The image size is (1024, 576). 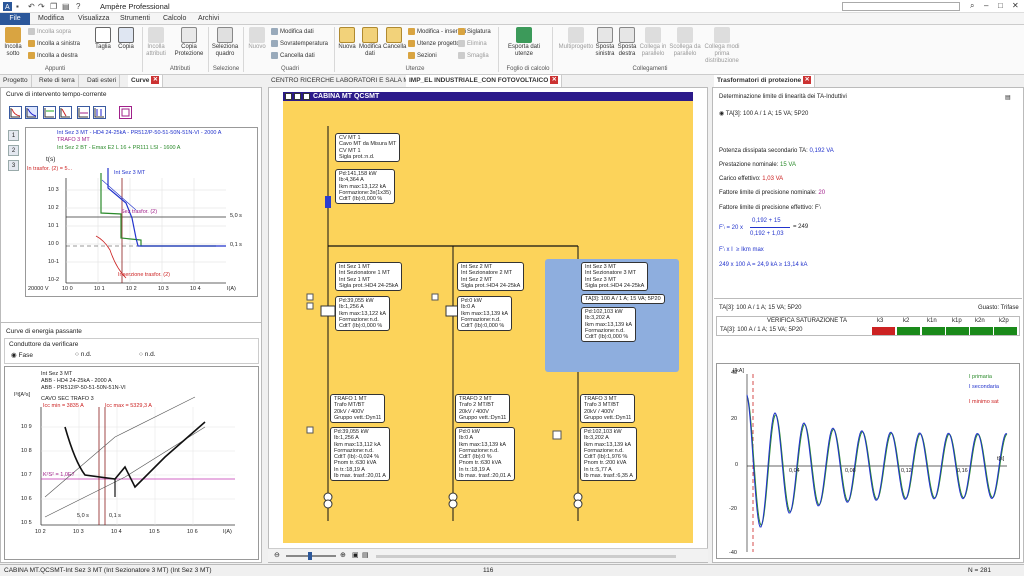 What do you see at coordinates (972, 6) in the screenshot?
I see `search-icon: ⌕` at bounding box center [972, 6].